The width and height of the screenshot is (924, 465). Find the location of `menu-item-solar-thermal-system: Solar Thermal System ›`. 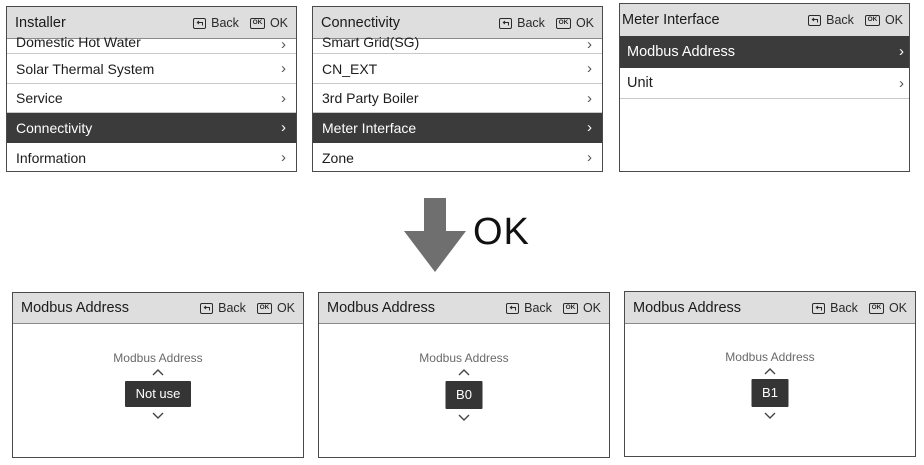

menu-item-solar-thermal-system: Solar Thermal System › is located at coordinates (151, 69).